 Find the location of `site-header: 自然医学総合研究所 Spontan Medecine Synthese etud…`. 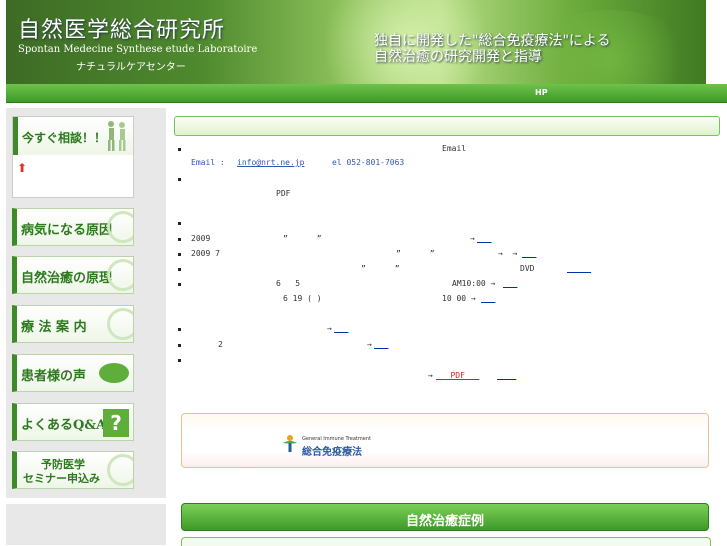

site-header: 自然医学総合研究所 Spontan Medecine Synthese etud… is located at coordinates (356, 42).